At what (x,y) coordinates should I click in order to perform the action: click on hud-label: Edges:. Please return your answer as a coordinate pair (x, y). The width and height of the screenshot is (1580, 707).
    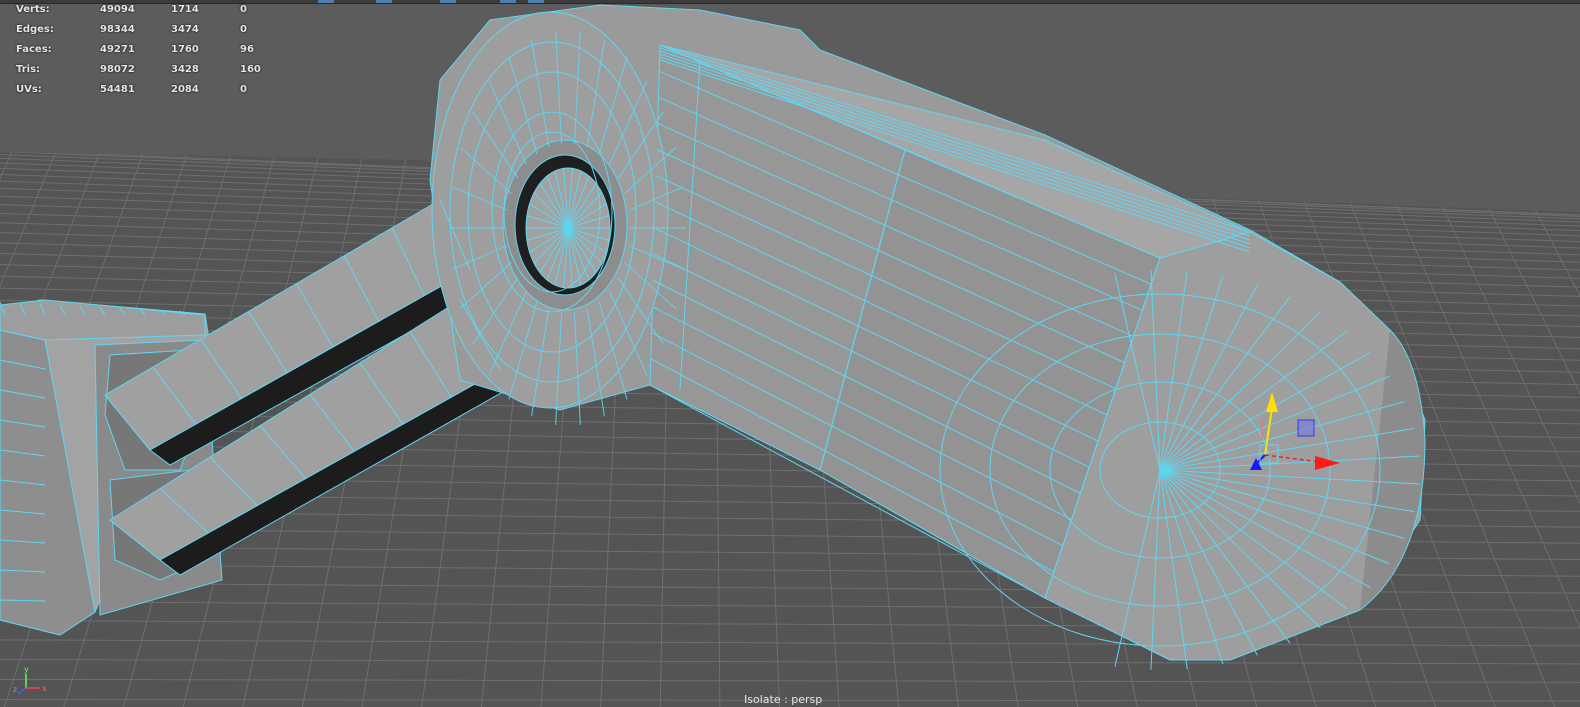
    Looking at the image, I should click on (35, 29).